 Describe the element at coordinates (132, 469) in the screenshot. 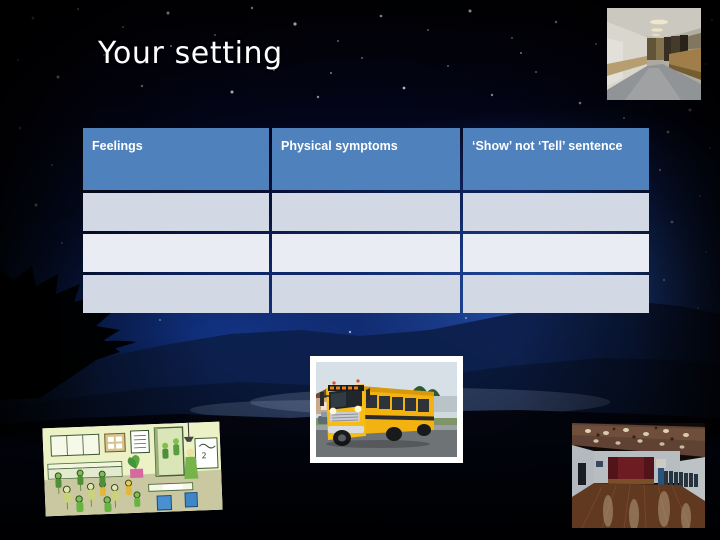

I see `classroom-cartoon-illustration: 2` at that location.